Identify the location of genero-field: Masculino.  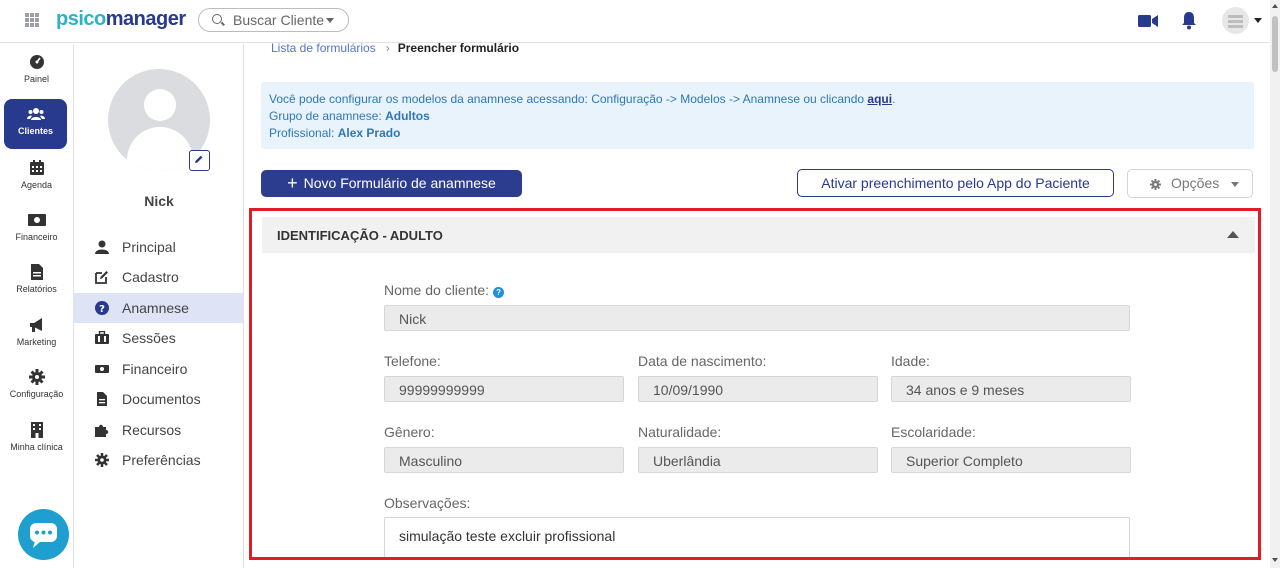
(504, 460).